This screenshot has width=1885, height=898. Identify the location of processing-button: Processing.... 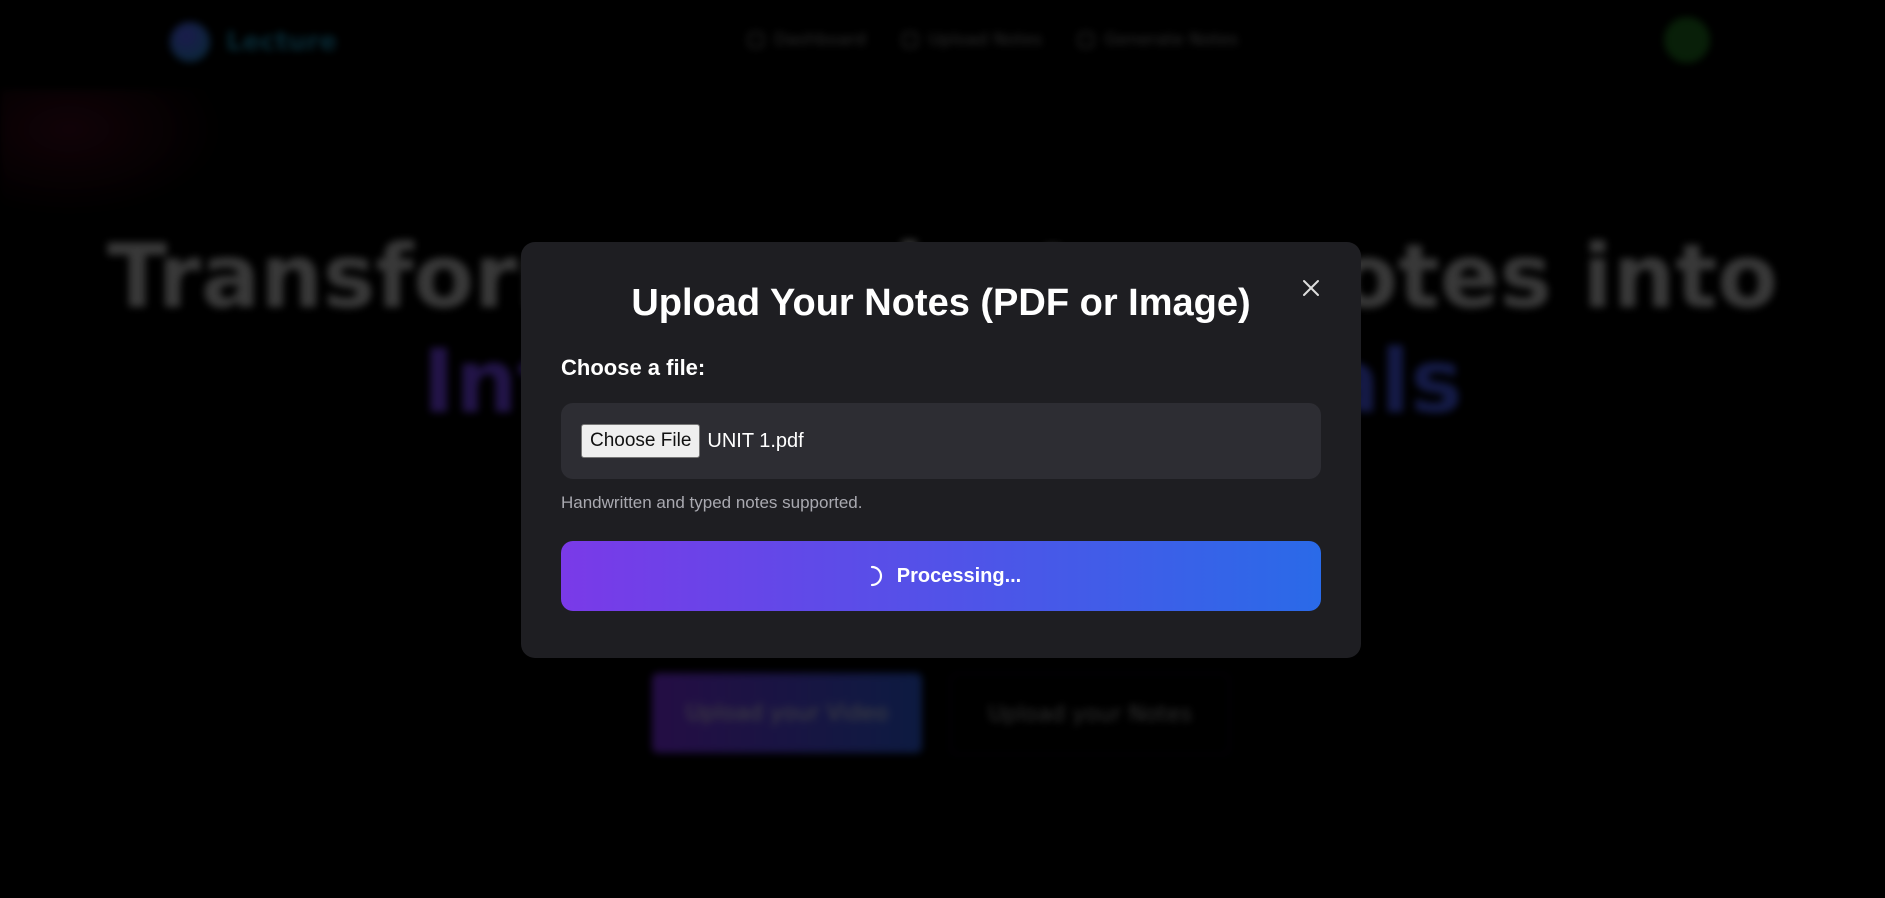
(941, 576).